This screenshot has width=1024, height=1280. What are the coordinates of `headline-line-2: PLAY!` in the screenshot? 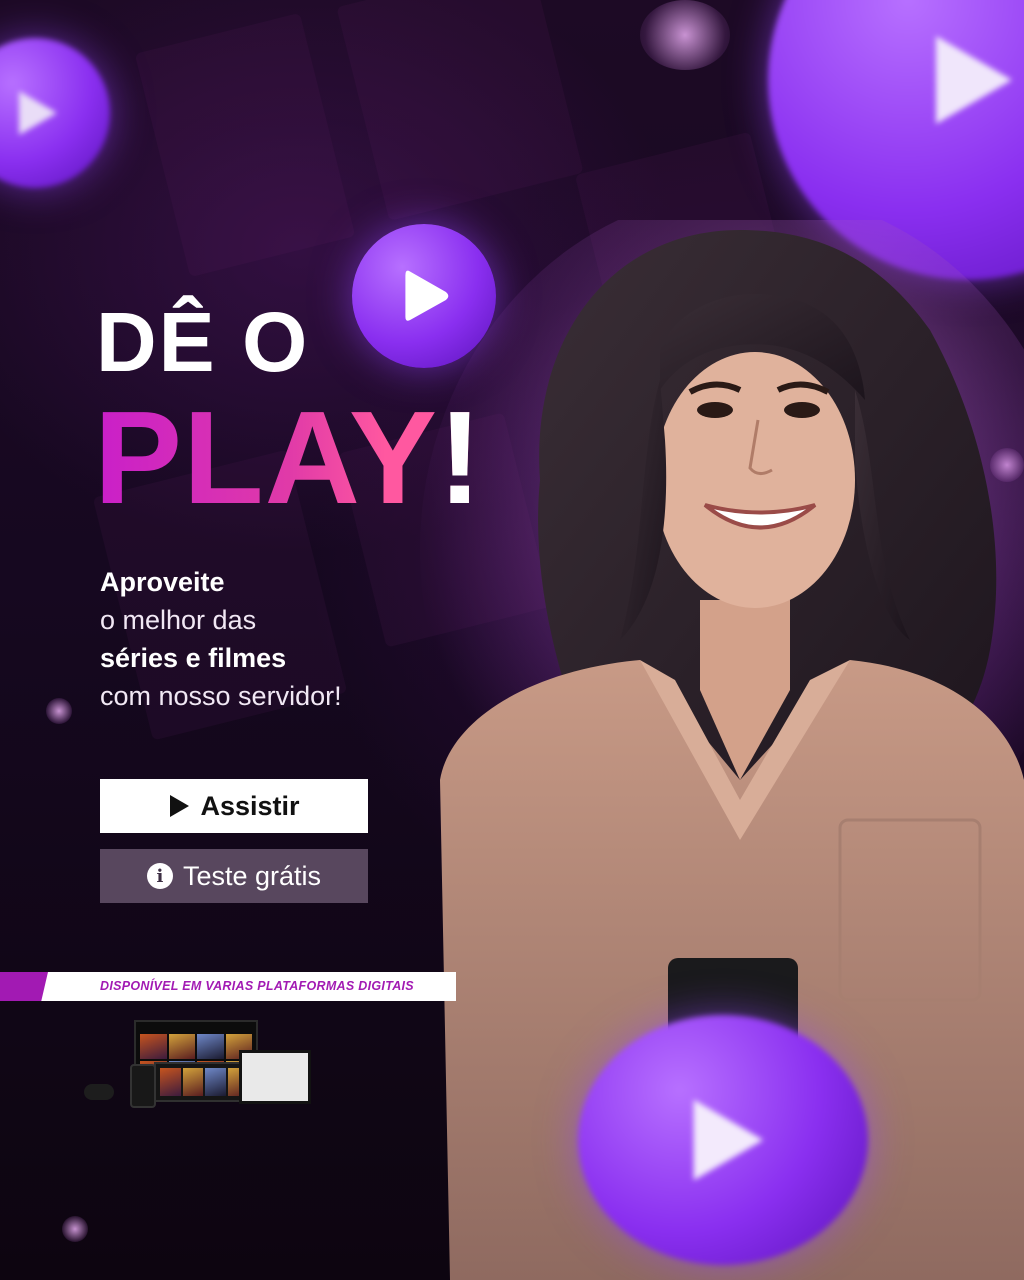 It's located at (288, 458).